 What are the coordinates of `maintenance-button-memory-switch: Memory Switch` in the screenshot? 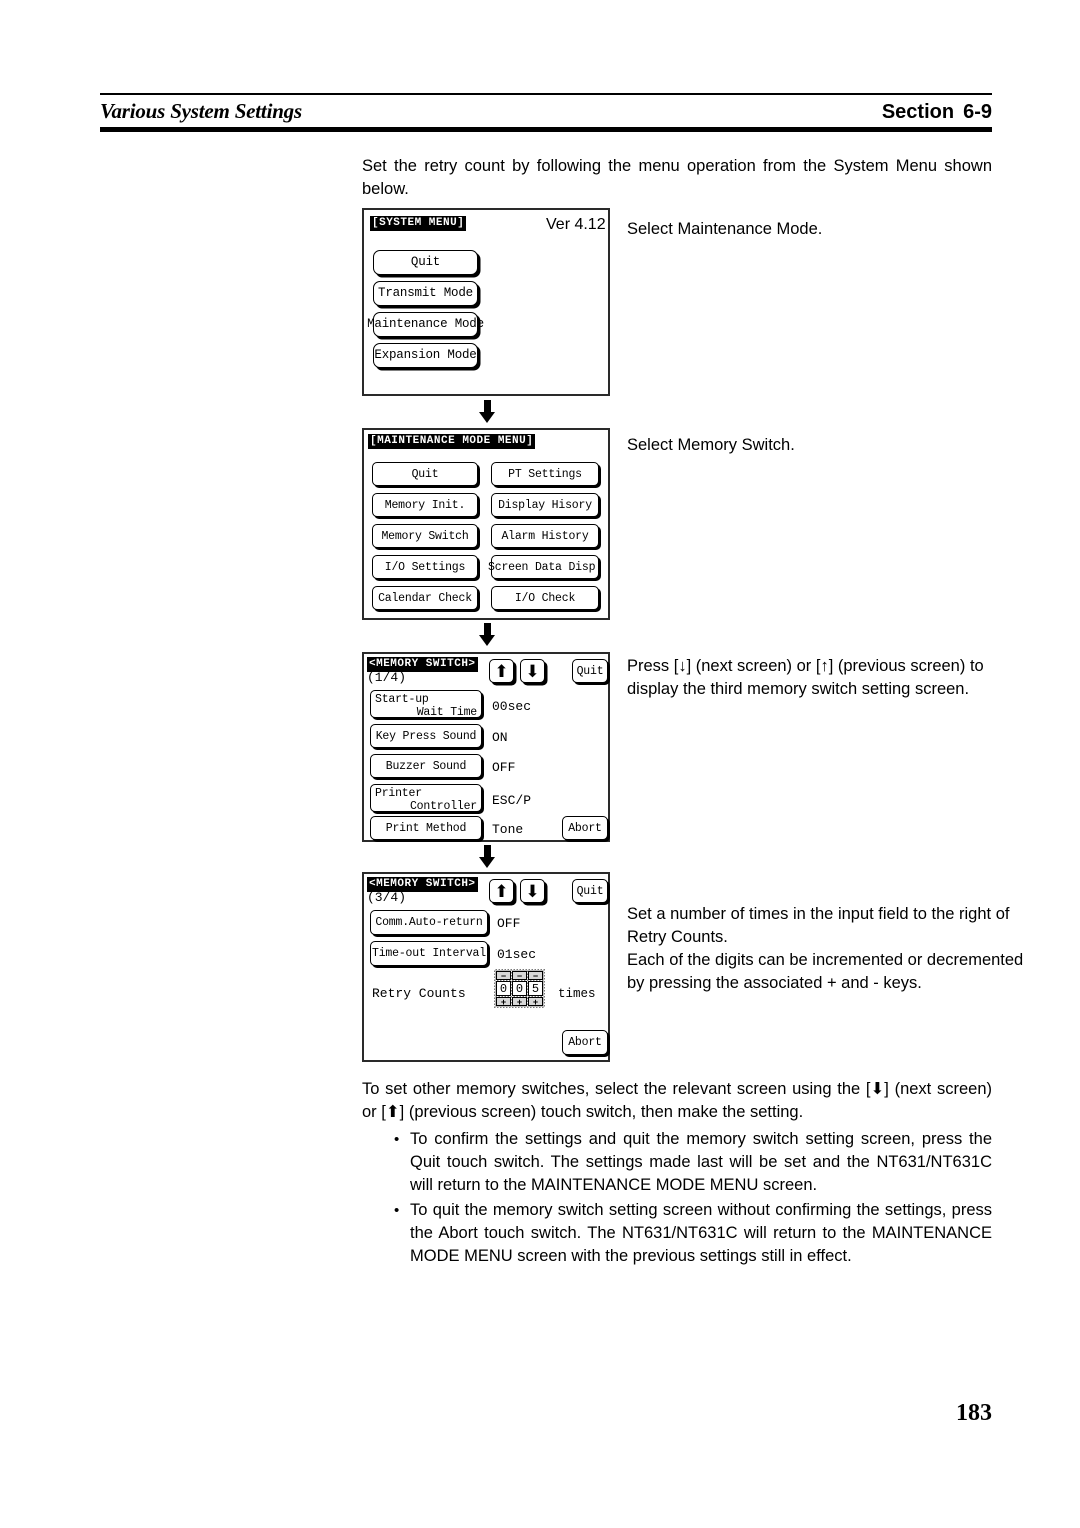 It's located at (425, 536).